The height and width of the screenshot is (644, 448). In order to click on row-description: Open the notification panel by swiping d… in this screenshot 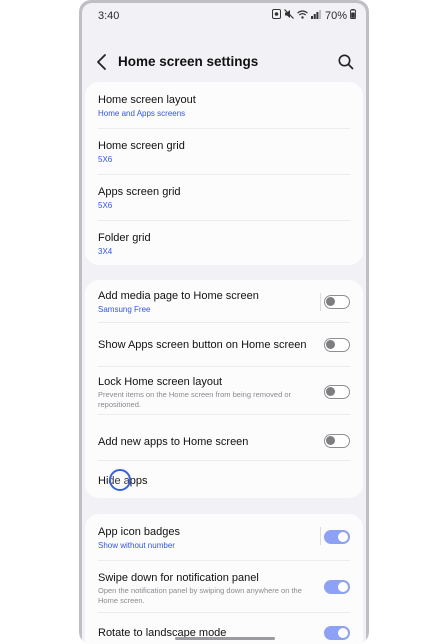, I will do `click(200, 595)`.